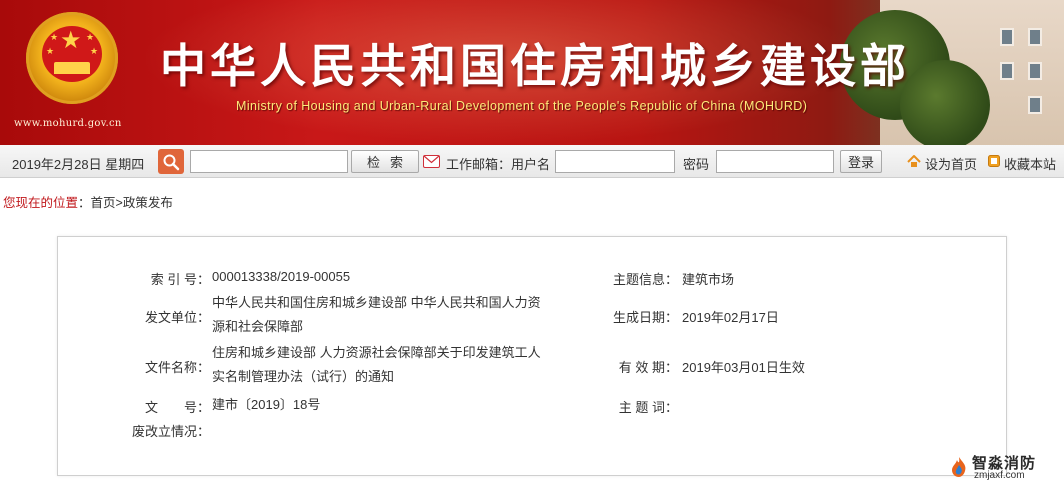 This screenshot has width=1064, height=486. I want to click on flame-logo-icon, so click(959, 467).